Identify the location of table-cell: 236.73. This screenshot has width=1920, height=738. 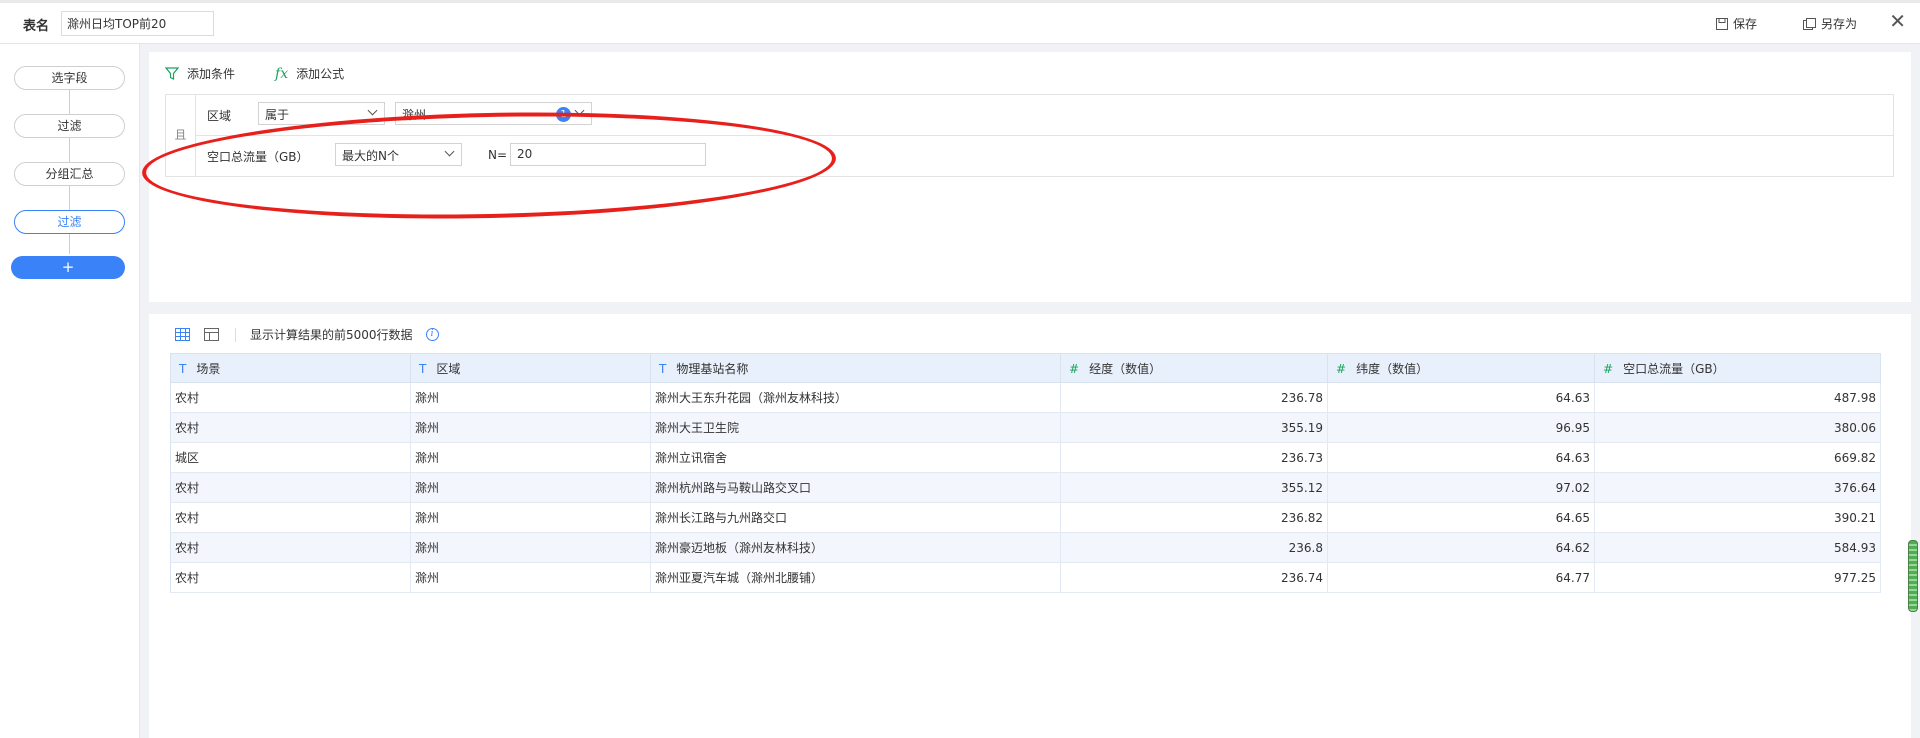
(1194, 457).